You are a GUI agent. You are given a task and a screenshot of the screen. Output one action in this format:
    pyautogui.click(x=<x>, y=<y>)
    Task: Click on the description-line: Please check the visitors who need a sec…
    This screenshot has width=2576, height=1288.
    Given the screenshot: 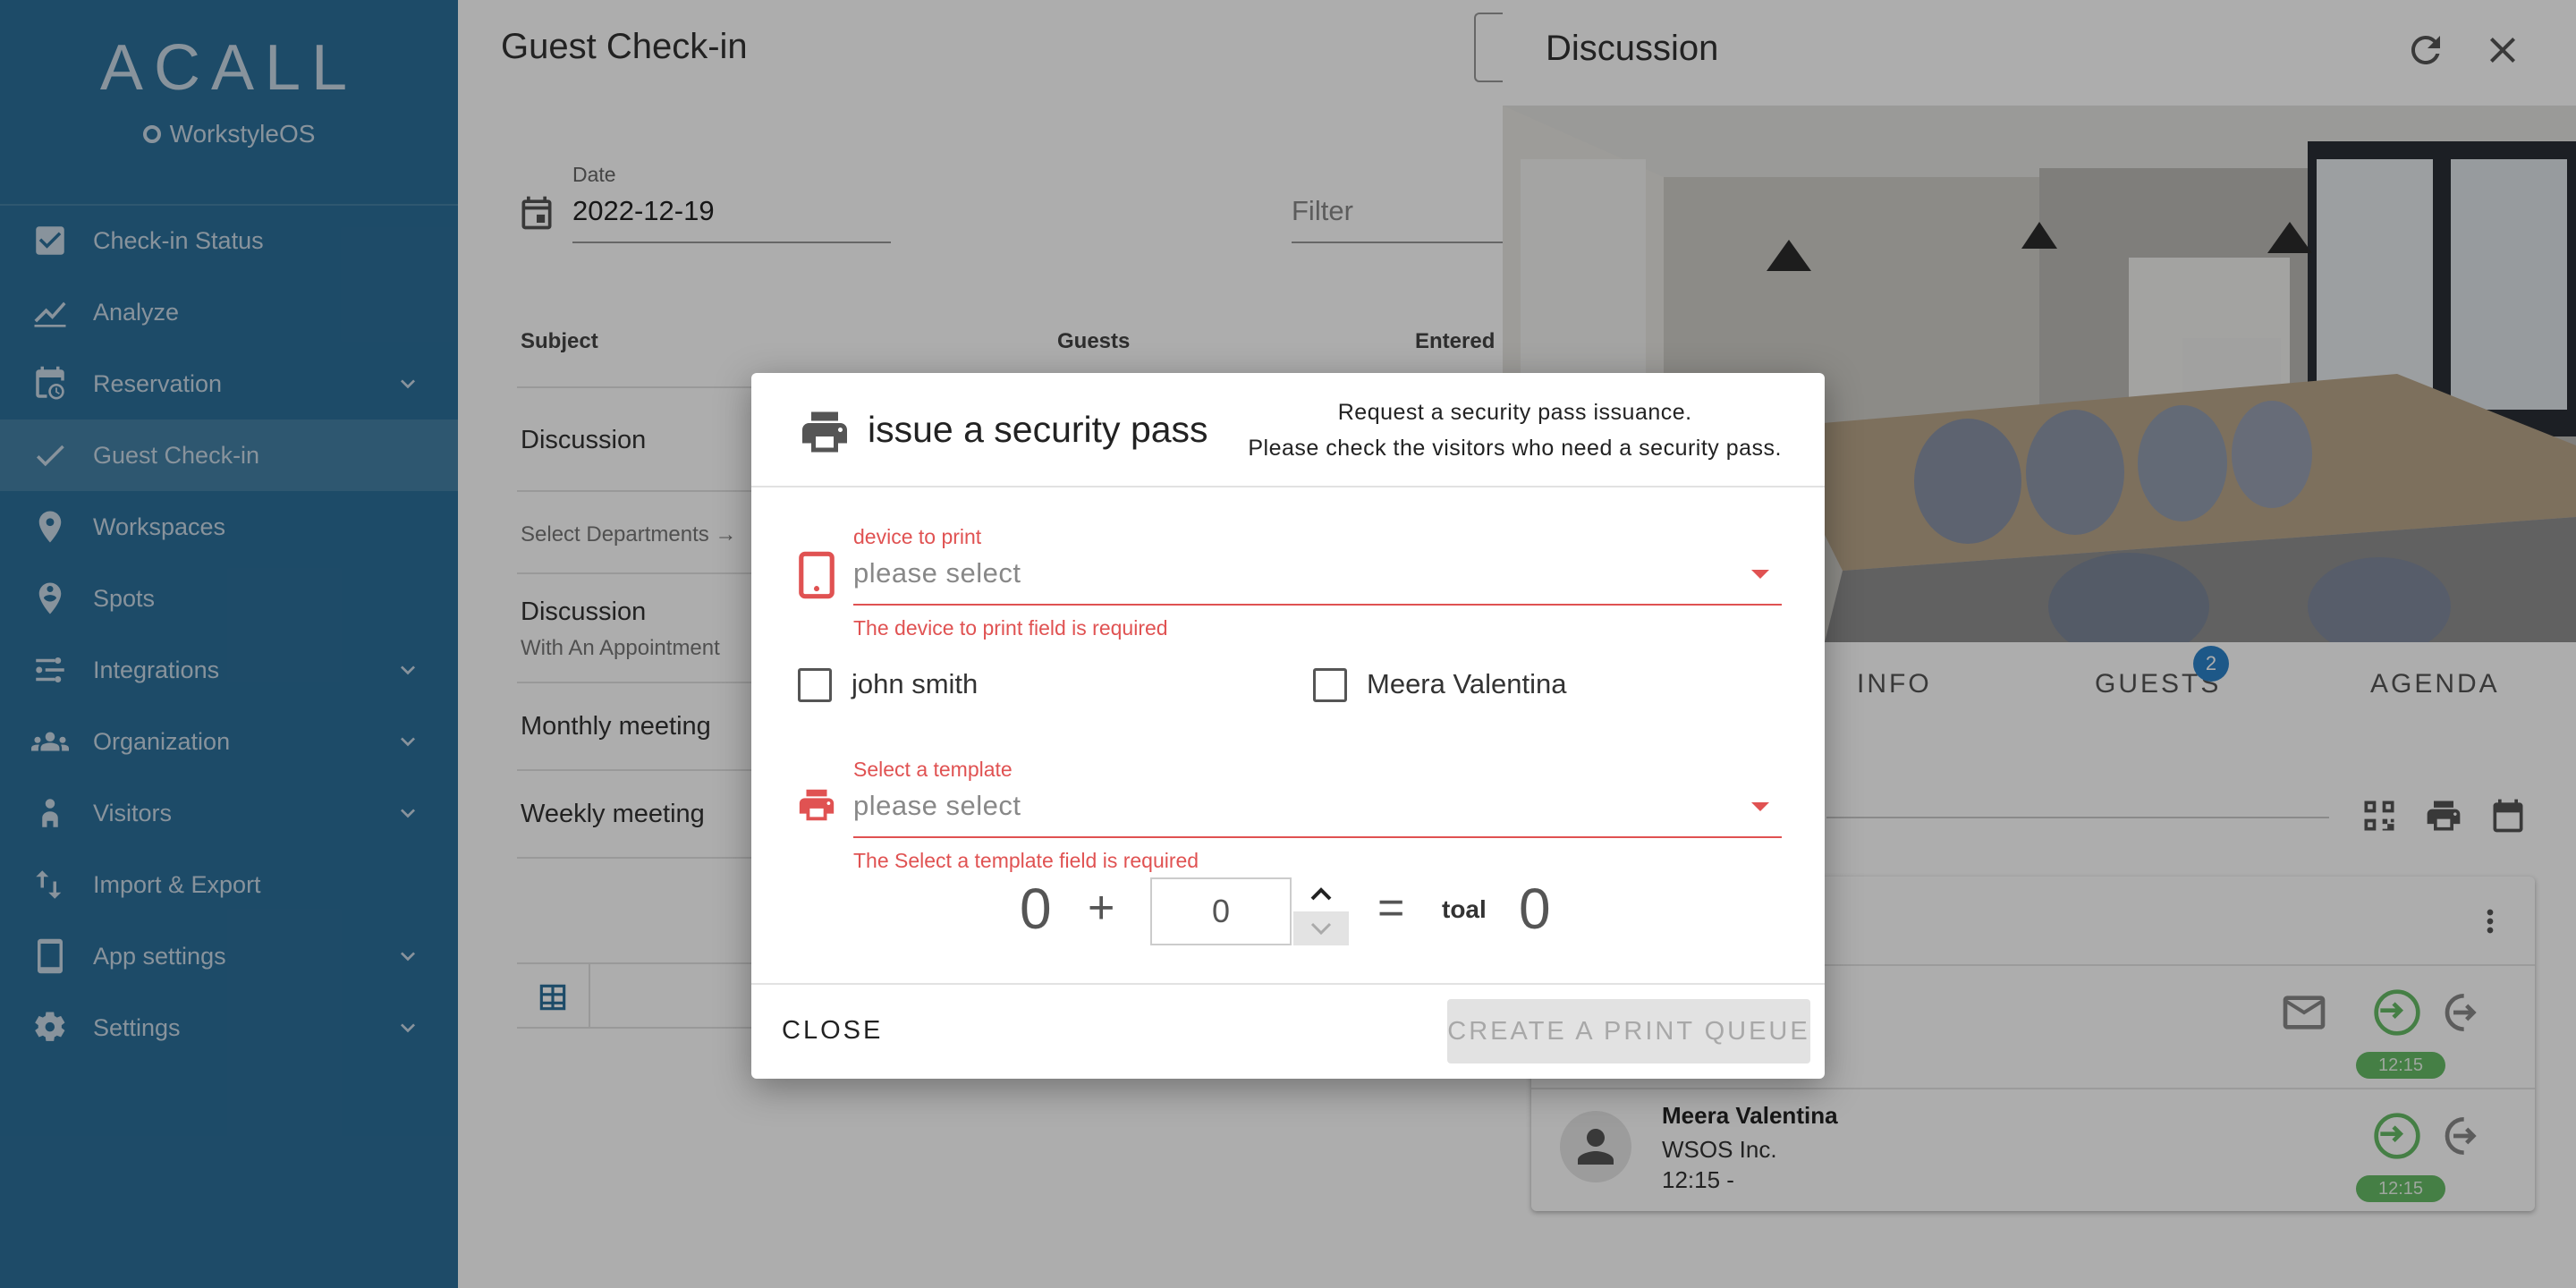 What is the action you would take?
    pyautogui.click(x=1515, y=448)
    